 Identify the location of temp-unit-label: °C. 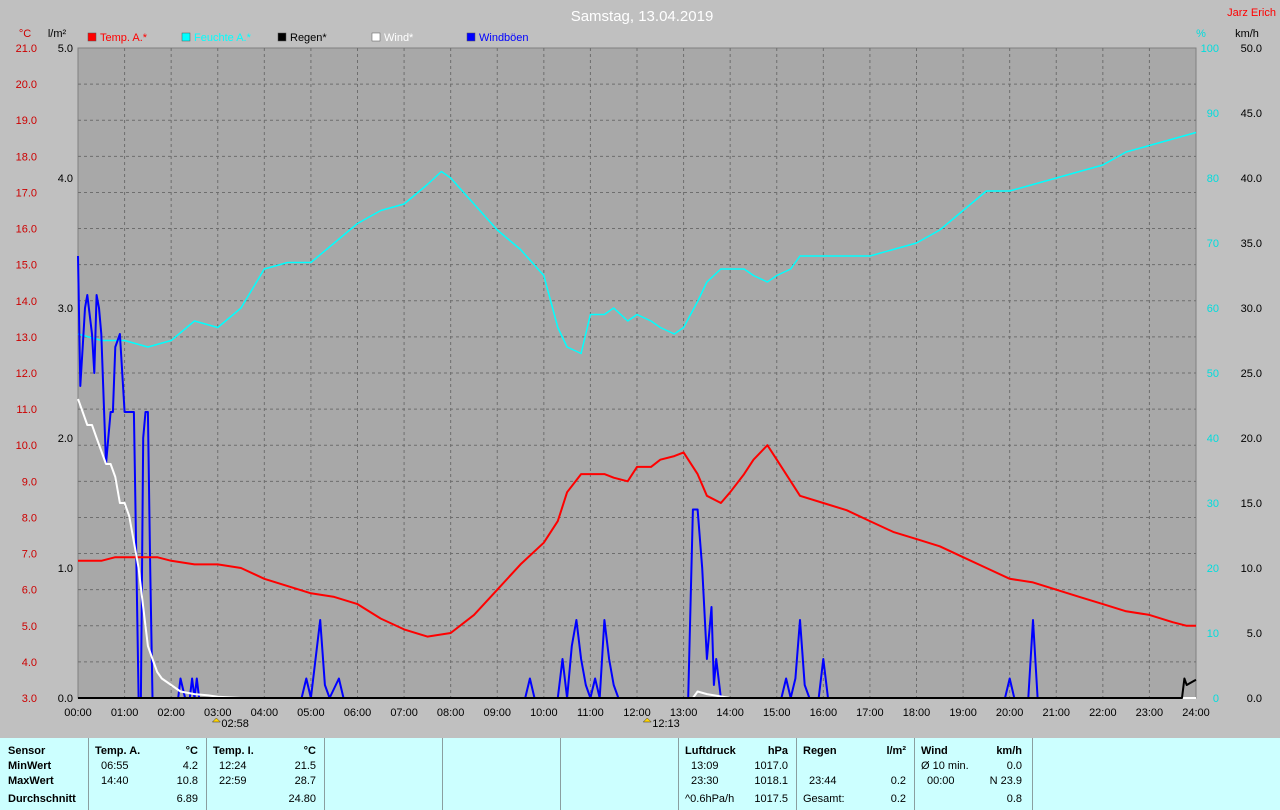
(25, 34).